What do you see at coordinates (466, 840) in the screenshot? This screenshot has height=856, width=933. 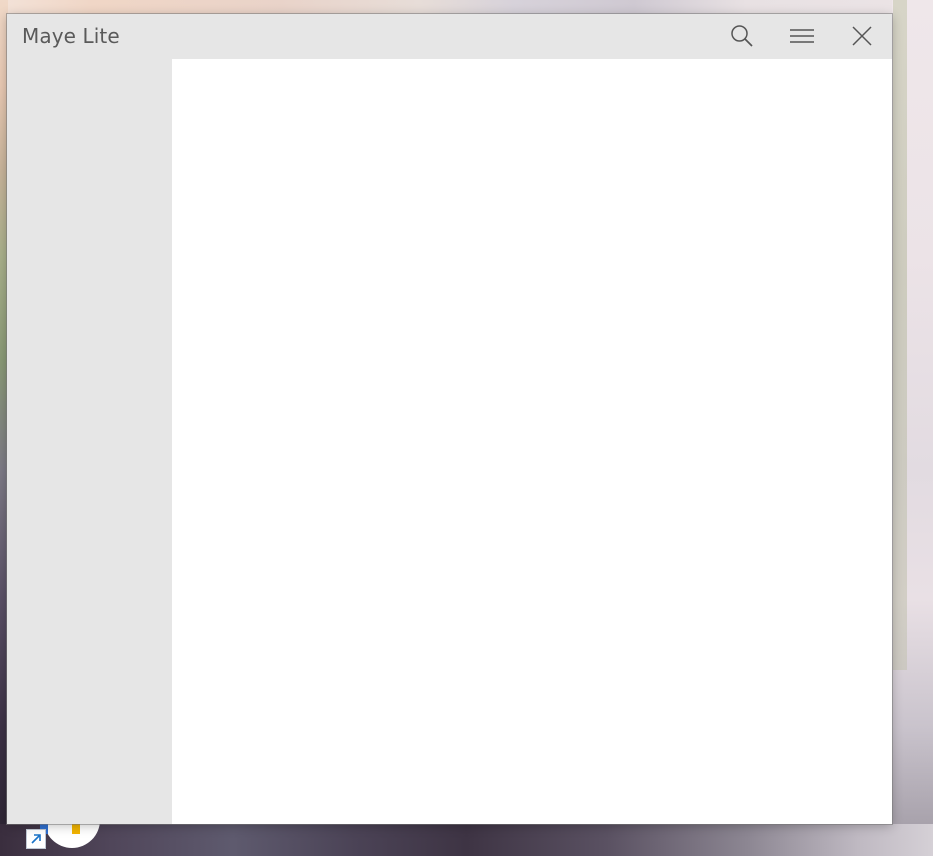 I see `wallpaper-bottom` at bounding box center [466, 840].